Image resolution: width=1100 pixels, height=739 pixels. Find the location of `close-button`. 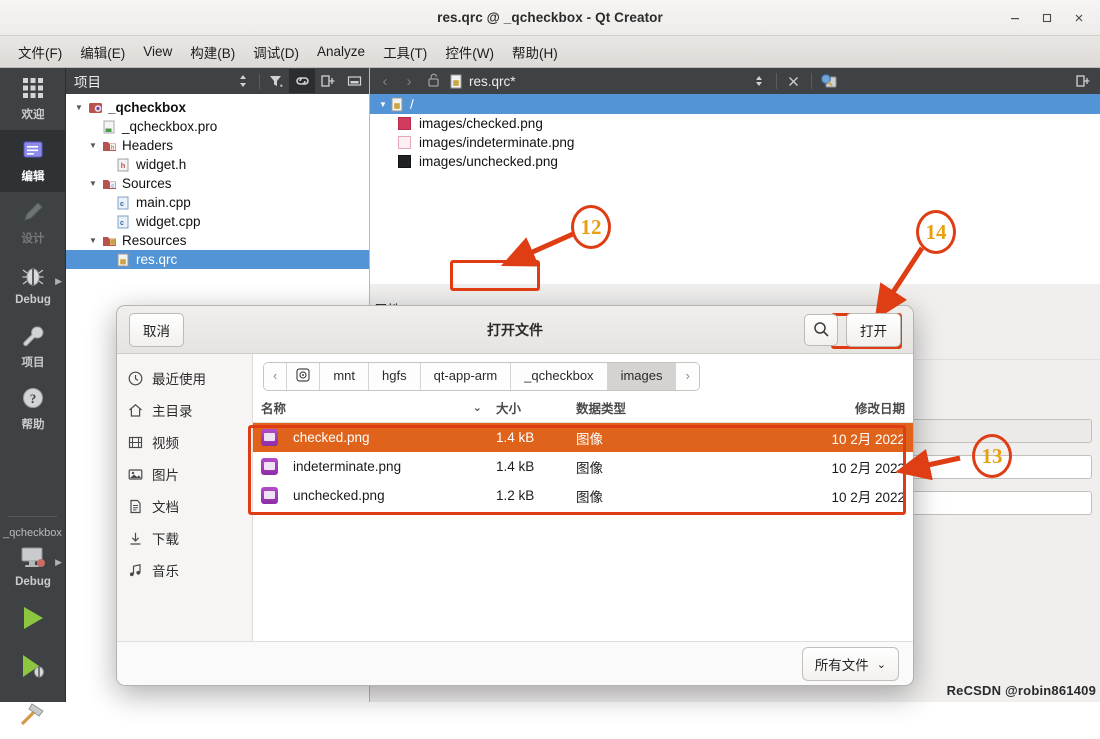

close-button is located at coordinates (1079, 18).